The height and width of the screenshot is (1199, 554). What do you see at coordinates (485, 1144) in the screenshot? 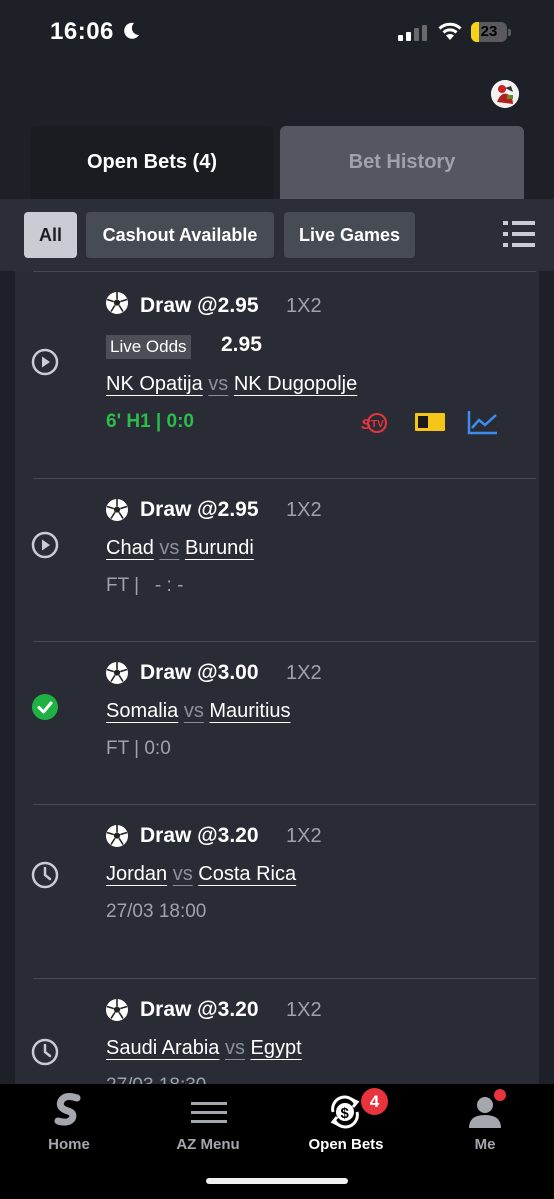
I see `nav-me-label: Me` at bounding box center [485, 1144].